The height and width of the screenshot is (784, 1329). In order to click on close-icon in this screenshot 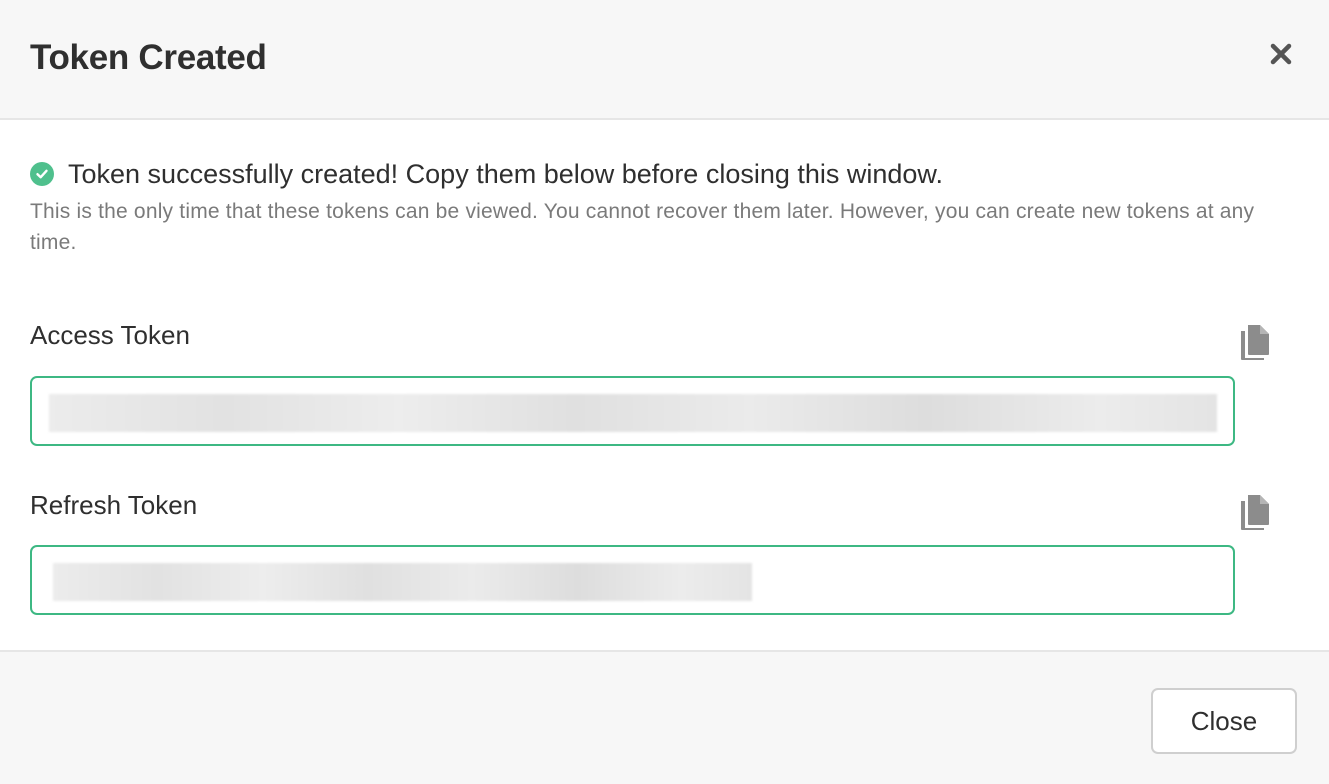, I will do `click(1281, 54)`.